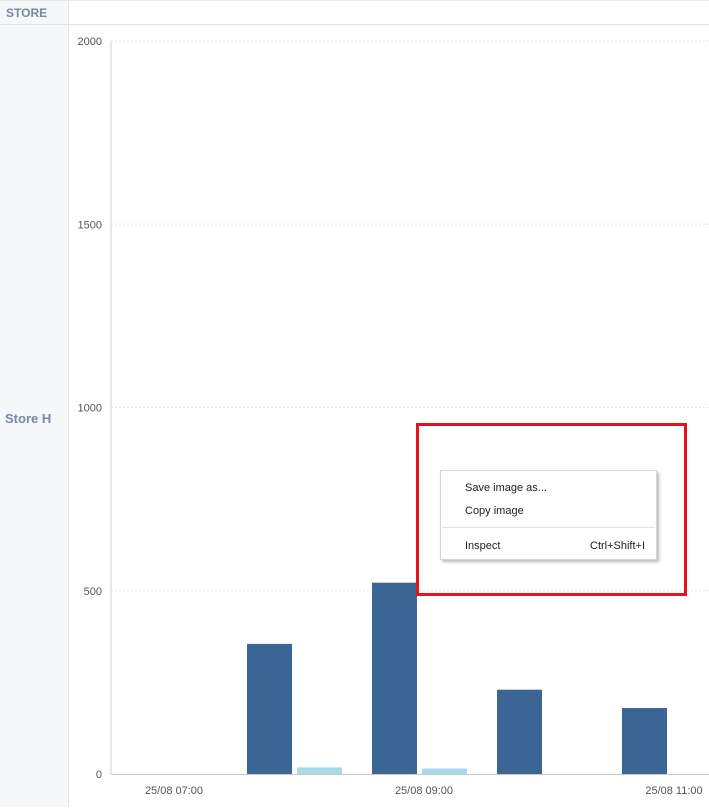 The height and width of the screenshot is (812, 709). Describe the element at coordinates (424, 791) in the screenshot. I see `x-tick-label: 25/08 09:00` at that location.